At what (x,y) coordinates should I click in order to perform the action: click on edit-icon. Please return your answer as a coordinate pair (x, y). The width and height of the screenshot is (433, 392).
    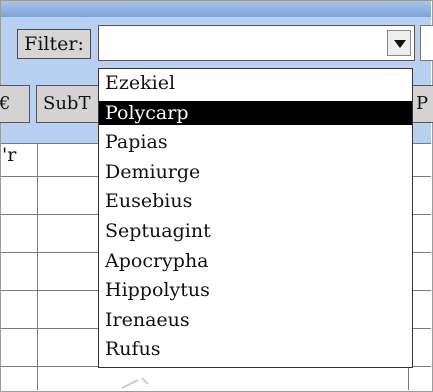
    Looking at the image, I should click on (135, 383).